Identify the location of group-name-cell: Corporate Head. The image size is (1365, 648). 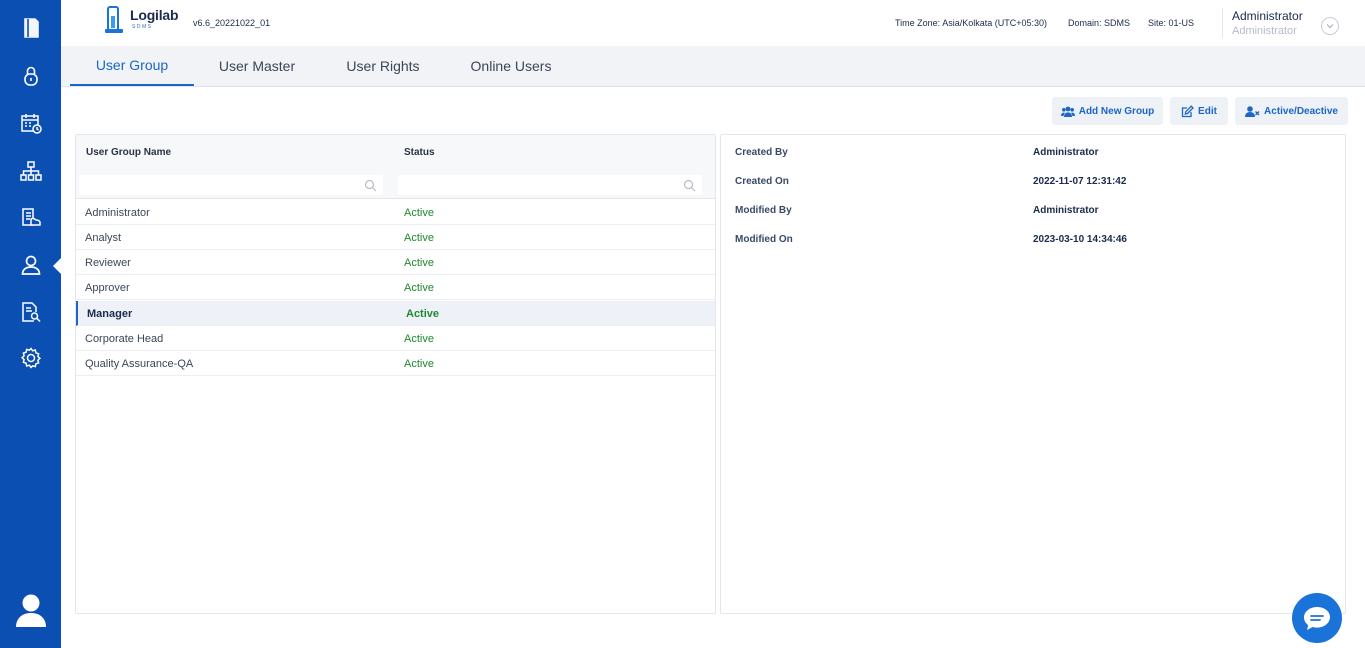
(124, 339).